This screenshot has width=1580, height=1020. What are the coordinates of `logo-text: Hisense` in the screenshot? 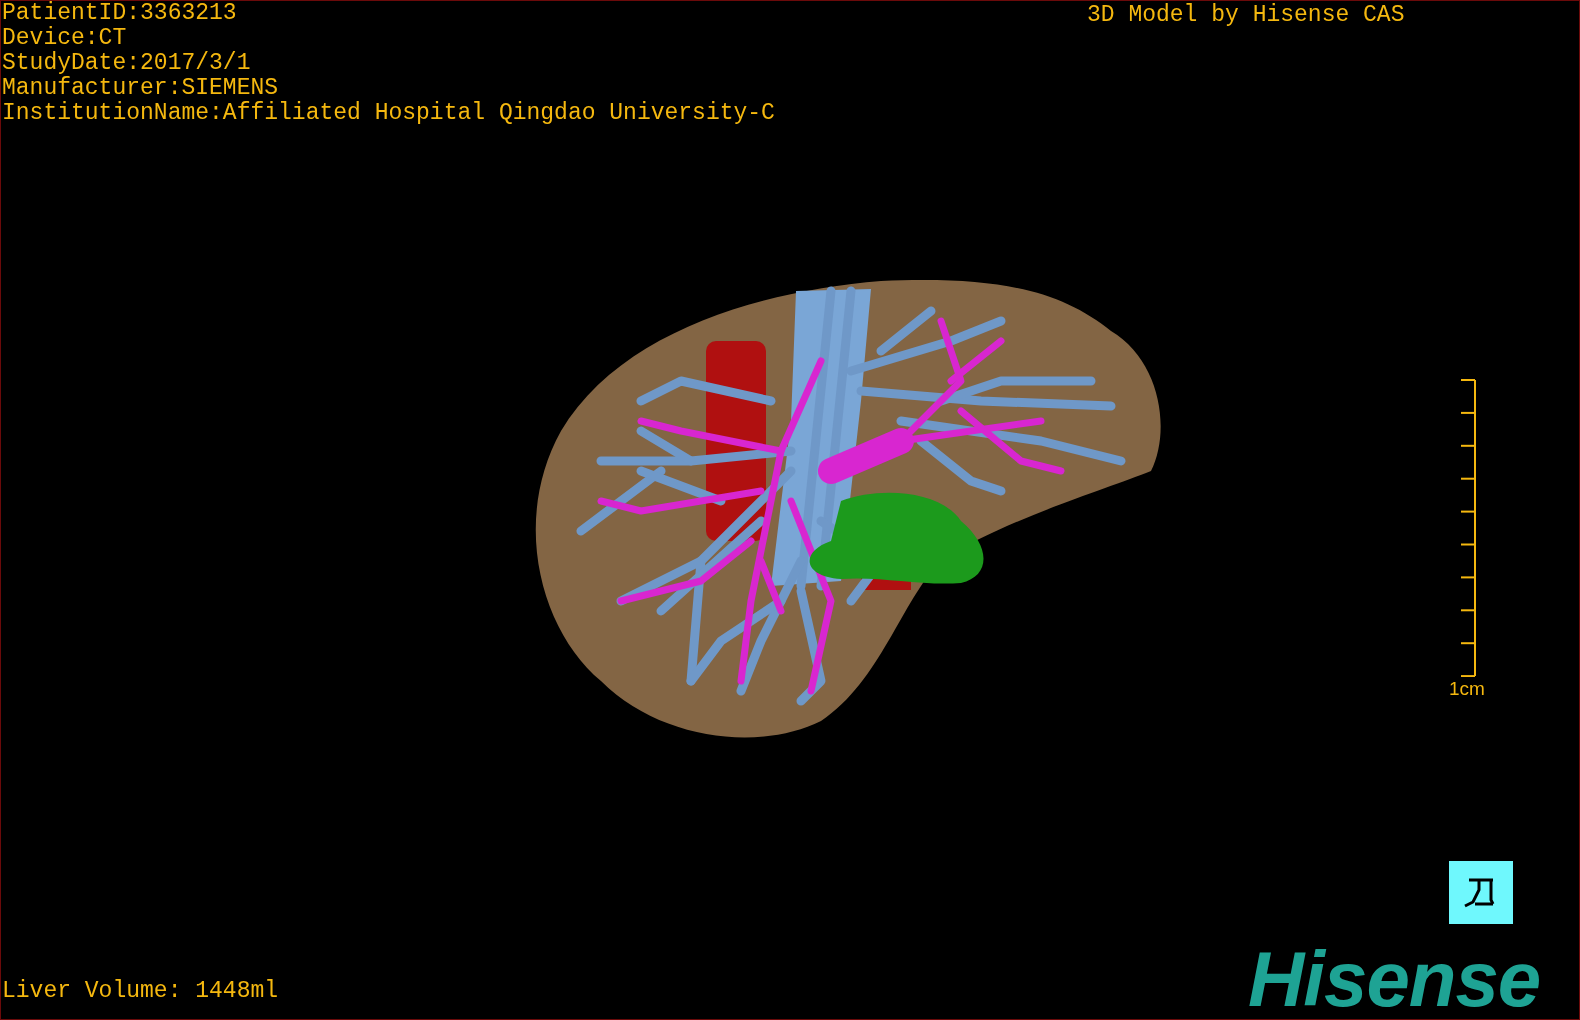 It's located at (1394, 979).